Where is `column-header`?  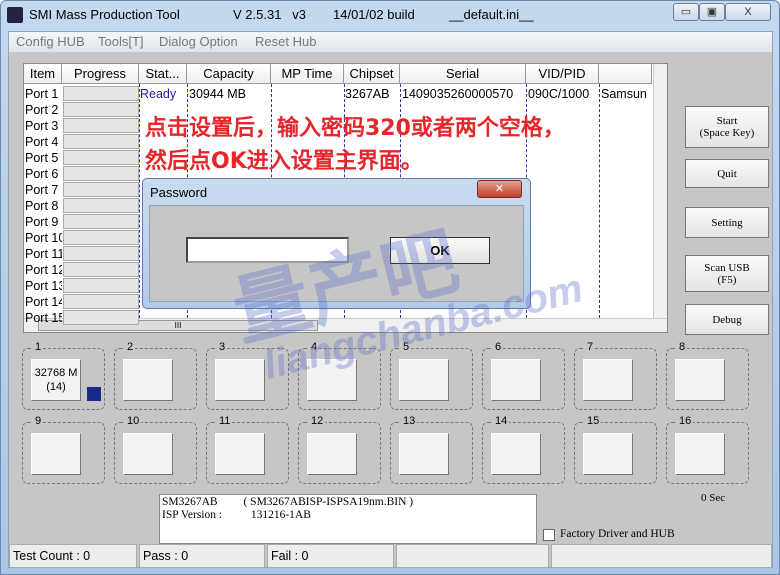 column-header is located at coordinates (625, 74).